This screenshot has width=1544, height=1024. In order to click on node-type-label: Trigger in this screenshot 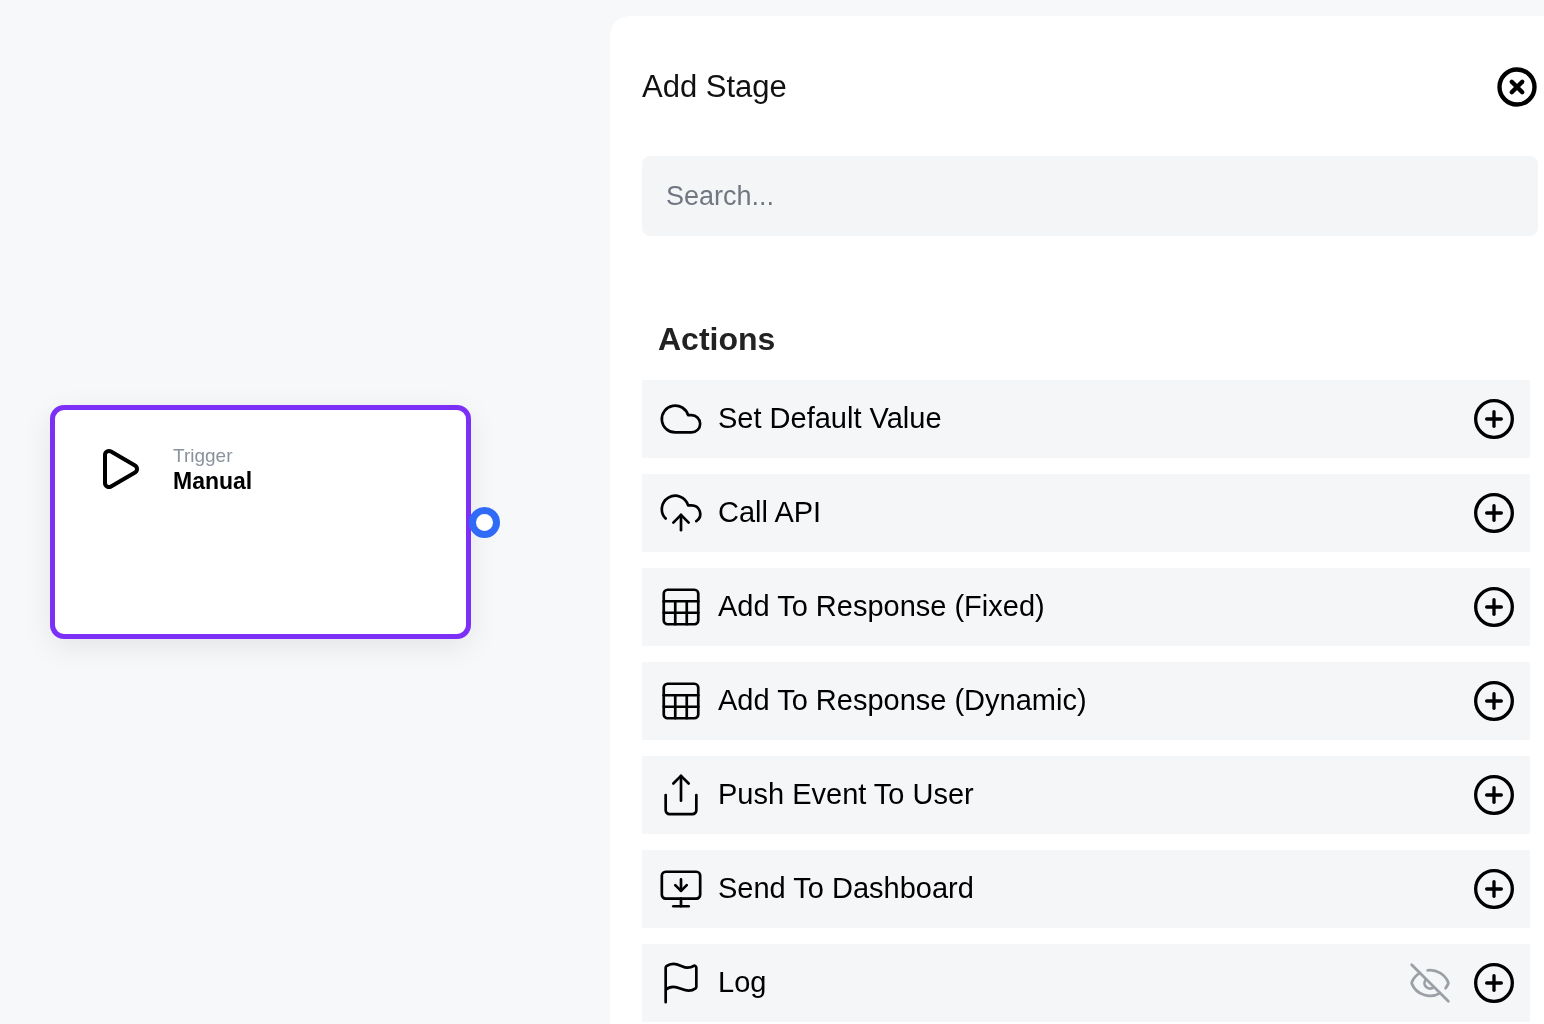, I will do `click(203, 456)`.